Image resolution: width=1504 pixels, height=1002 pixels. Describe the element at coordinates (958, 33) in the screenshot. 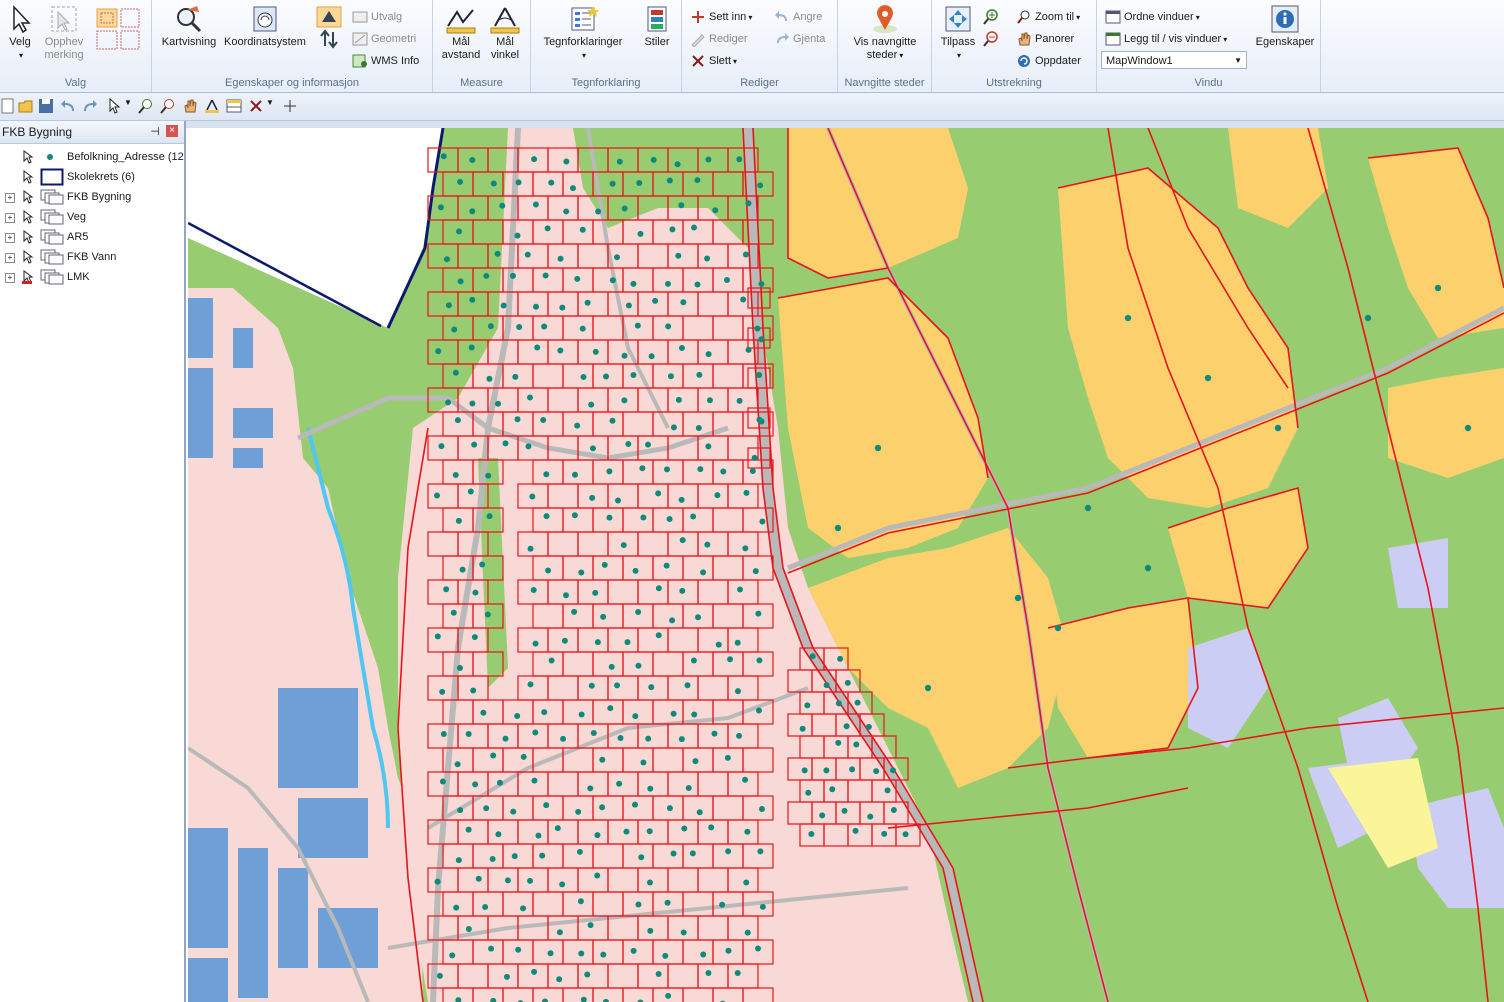

I see `tilpass-button: Tilpass ▾` at that location.